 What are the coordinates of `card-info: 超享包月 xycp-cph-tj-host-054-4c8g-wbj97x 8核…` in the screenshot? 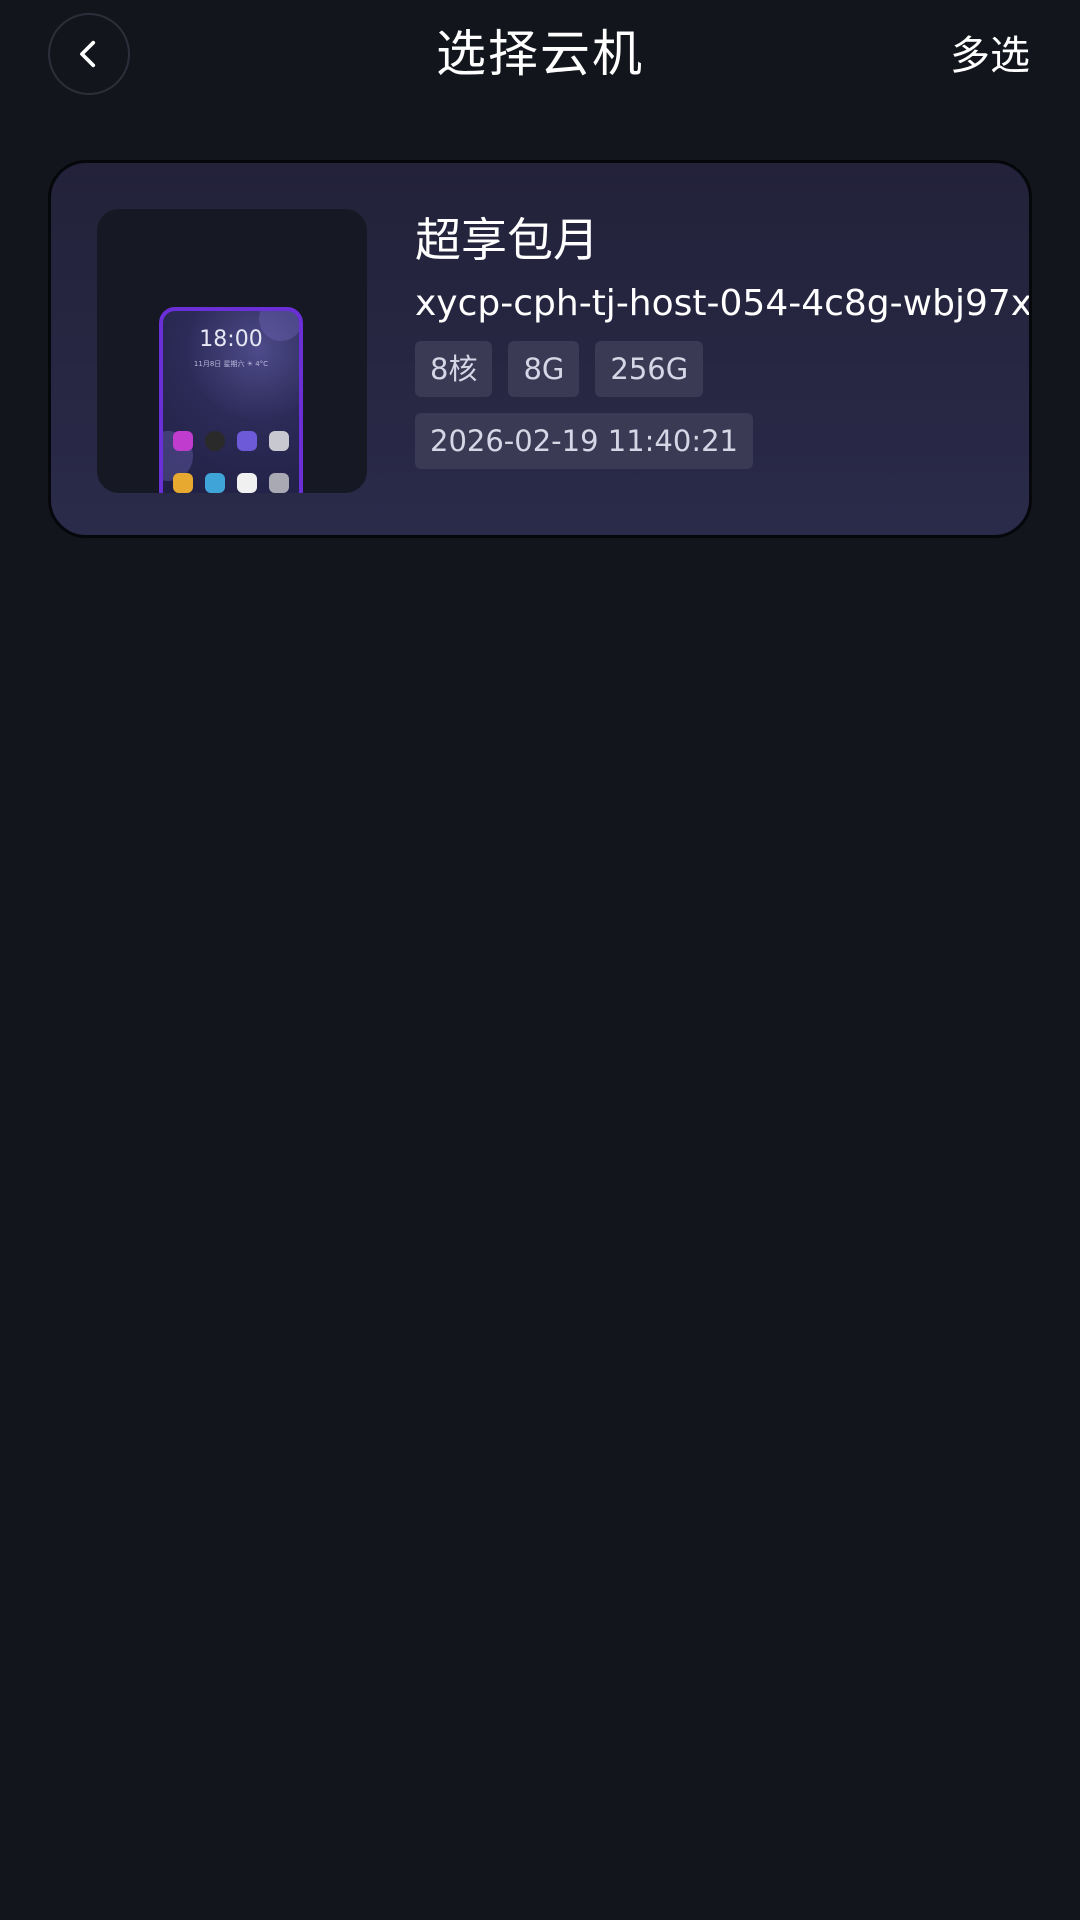 It's located at (723, 340).